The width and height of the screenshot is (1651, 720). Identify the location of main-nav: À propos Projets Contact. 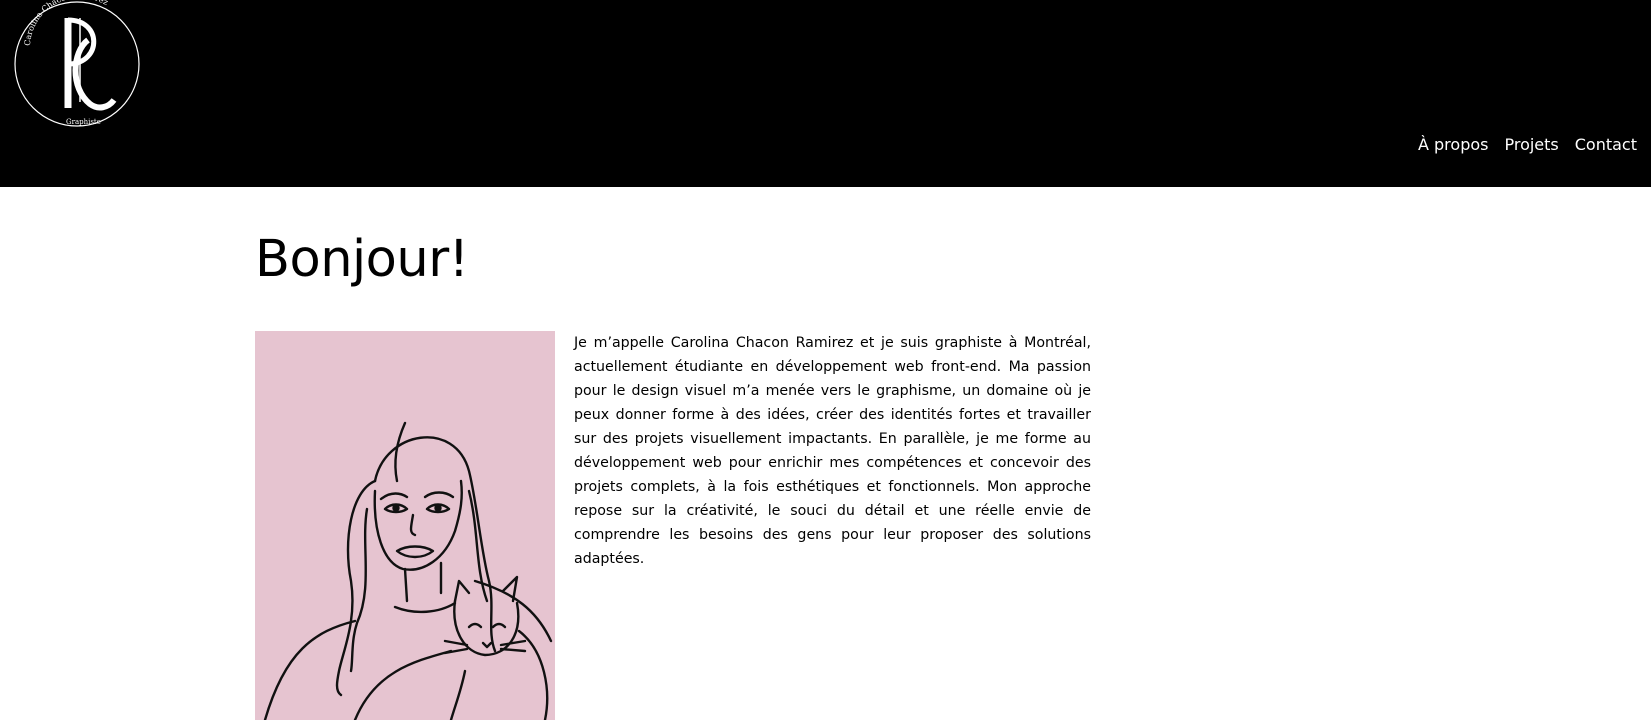
(1527, 145).